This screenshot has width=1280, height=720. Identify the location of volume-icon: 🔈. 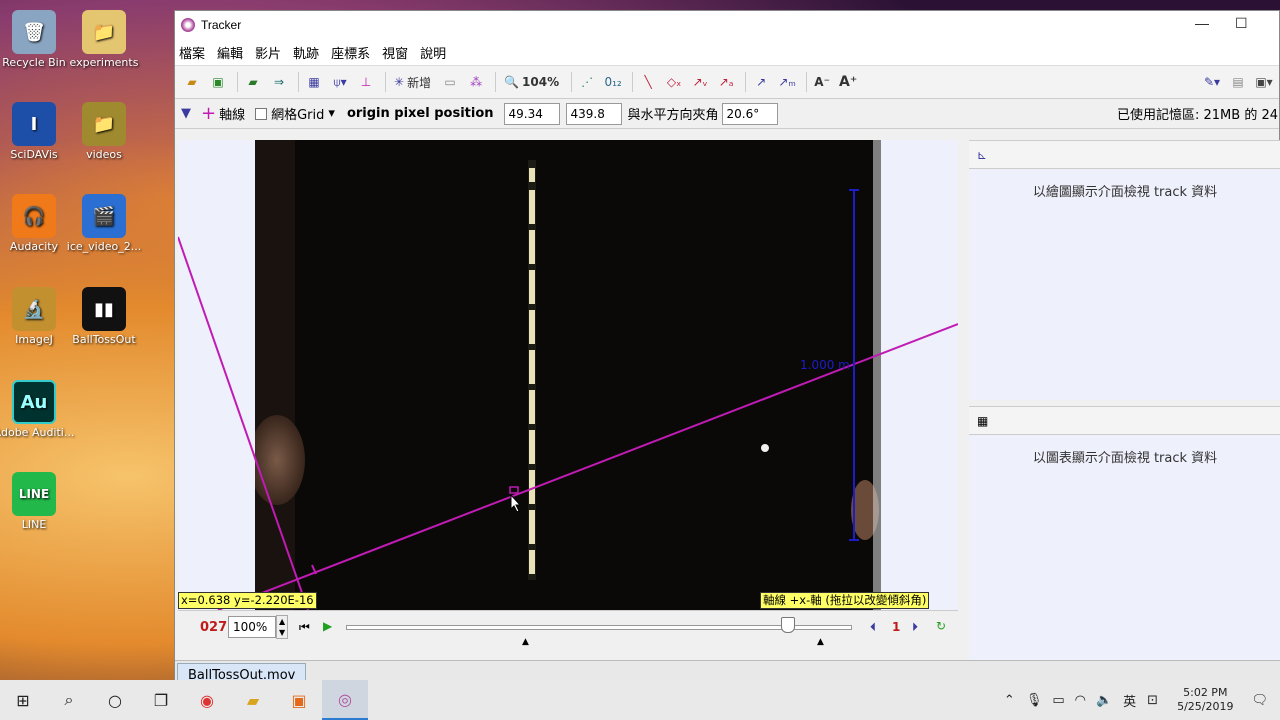
(1104, 700).